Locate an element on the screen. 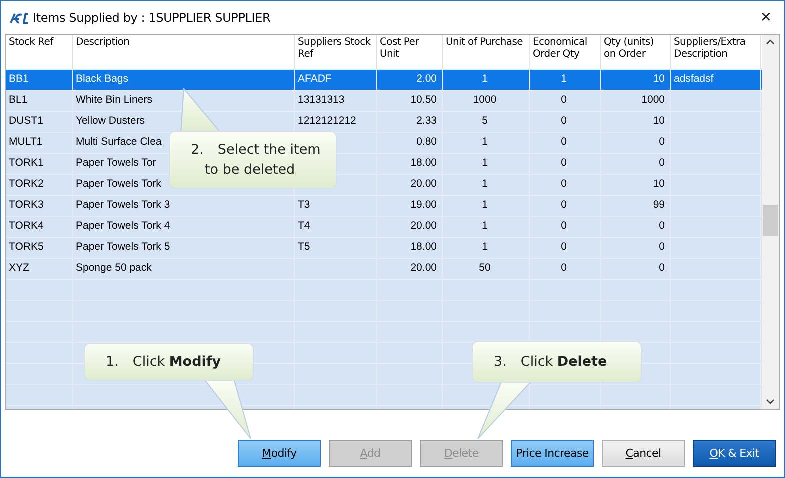  table-cell: AFADF is located at coordinates (315, 79).